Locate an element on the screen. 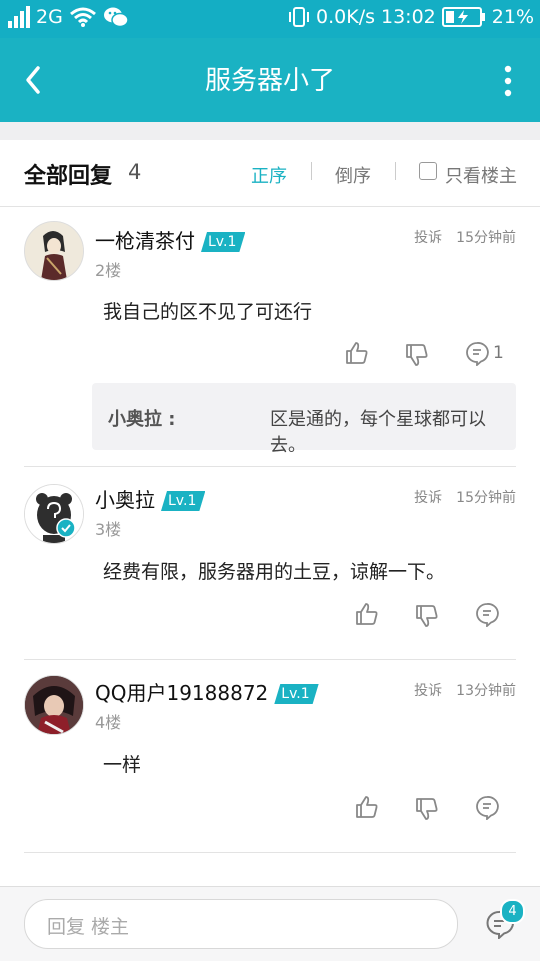 The image size is (540, 961). username-text: 一枪清茶付 is located at coordinates (145, 241).